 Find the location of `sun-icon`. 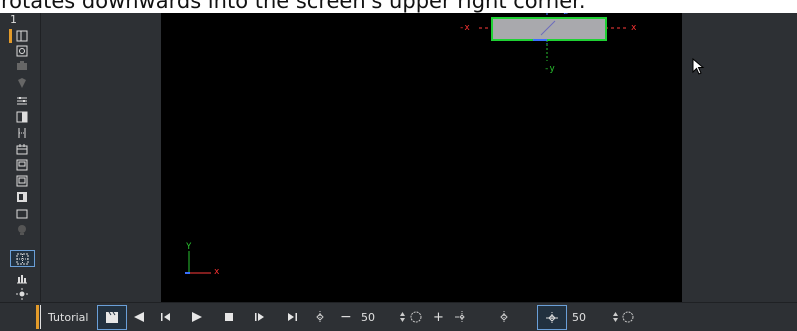

sun-icon is located at coordinates (21, 293).